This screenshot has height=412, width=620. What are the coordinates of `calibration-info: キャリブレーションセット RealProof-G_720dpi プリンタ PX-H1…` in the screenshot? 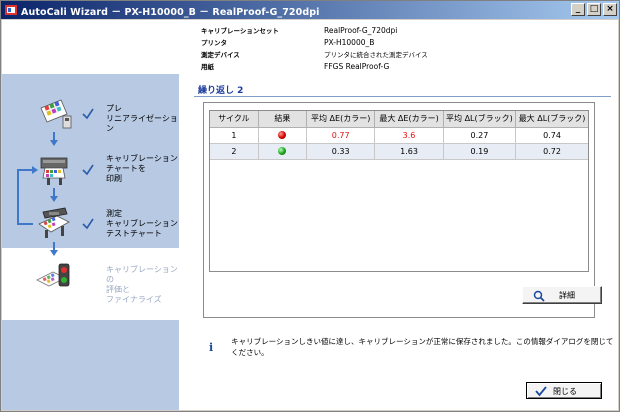 It's located at (314, 49).